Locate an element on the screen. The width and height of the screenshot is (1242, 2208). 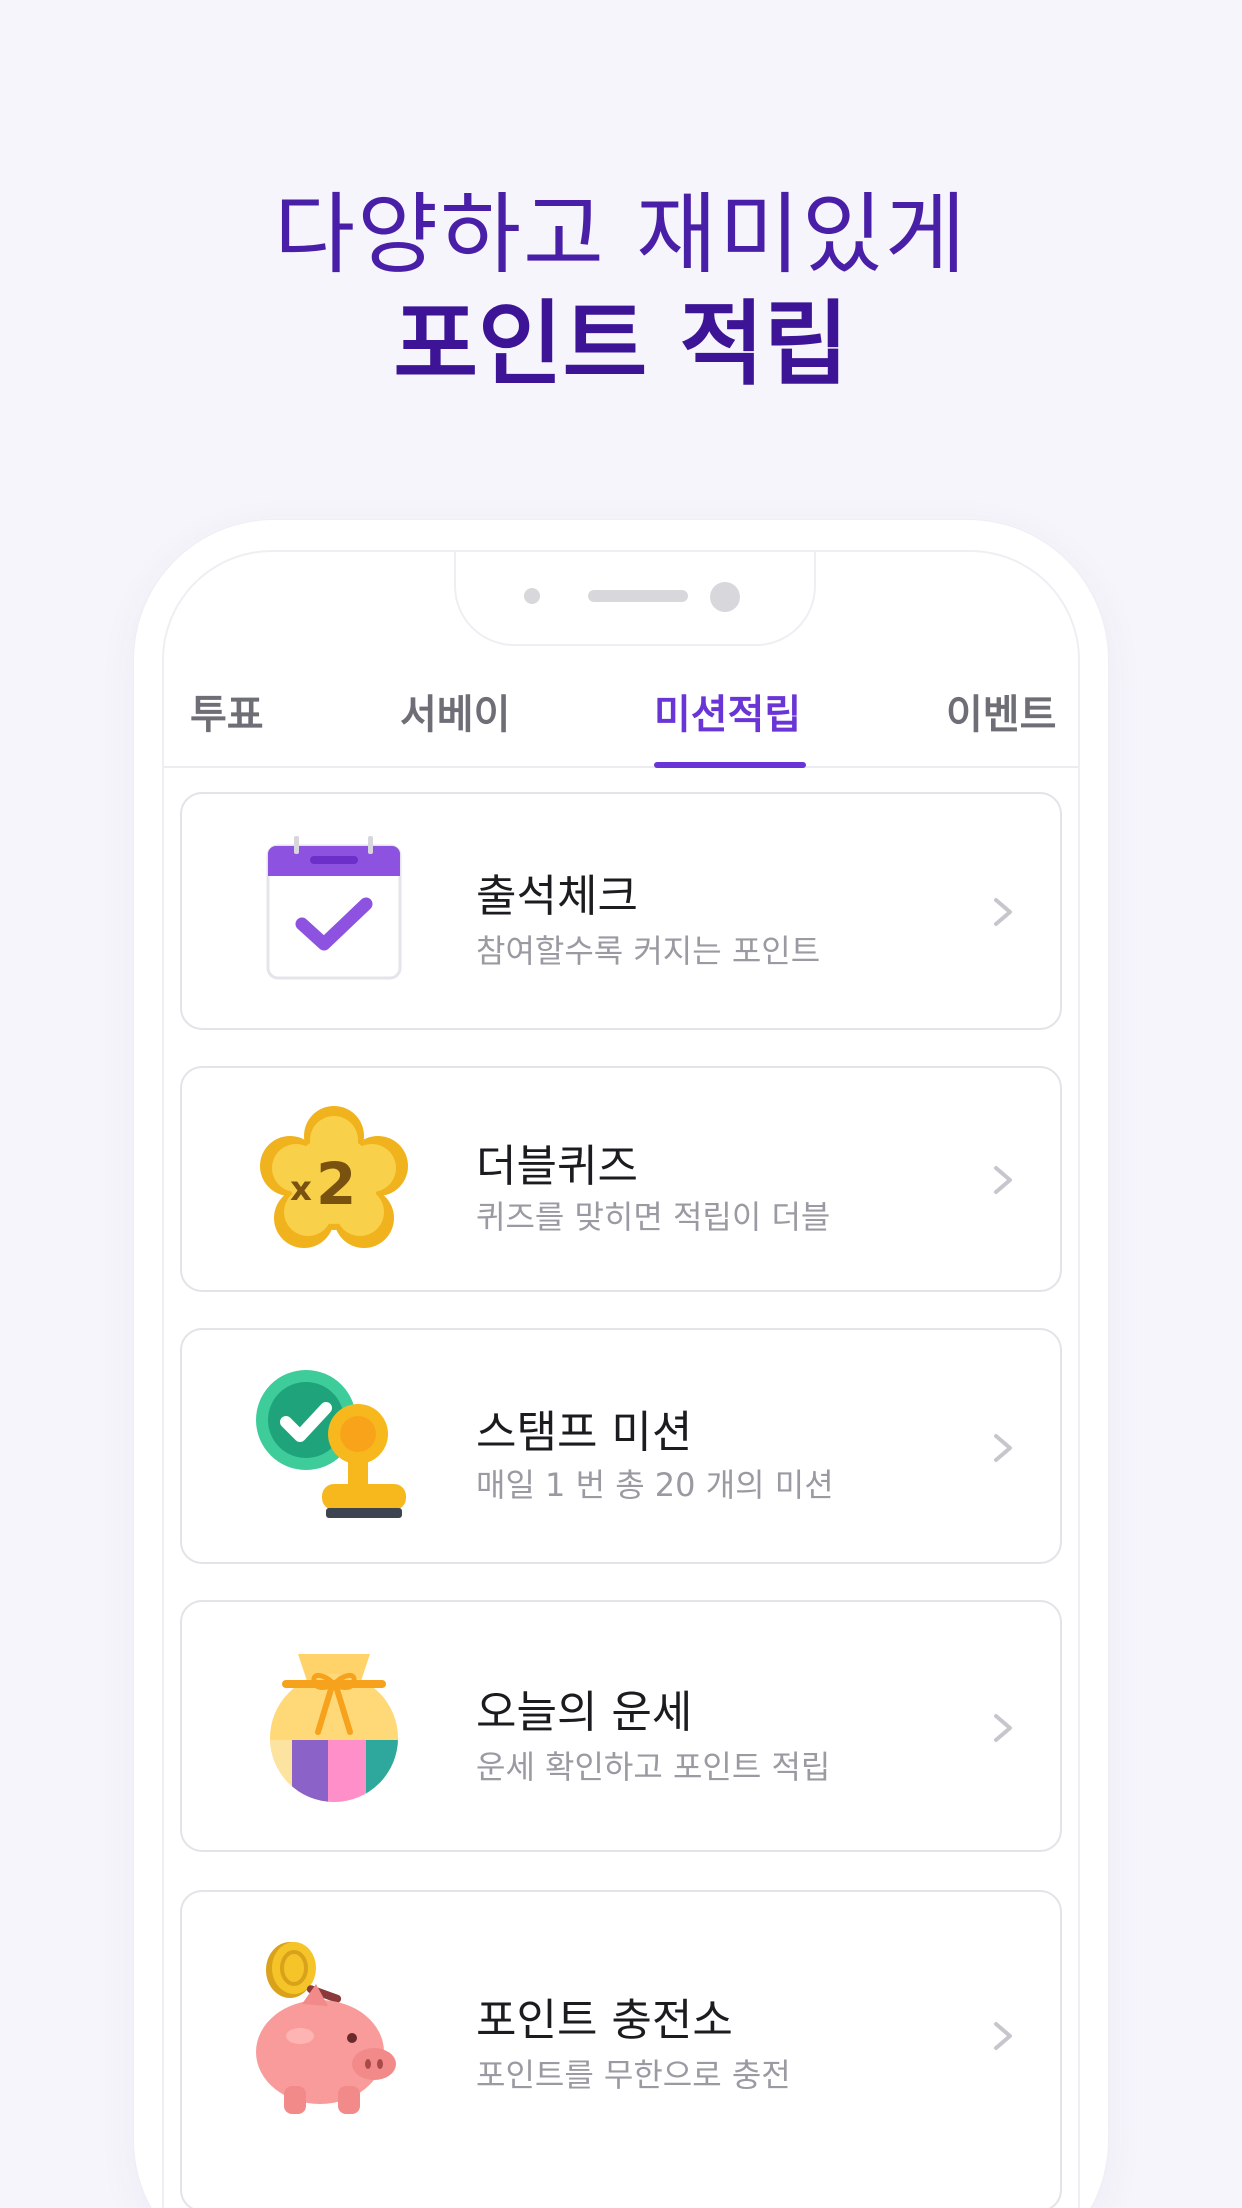
mission-subtitle: 포인트를 무한으로 충전 is located at coordinates (633, 2075).